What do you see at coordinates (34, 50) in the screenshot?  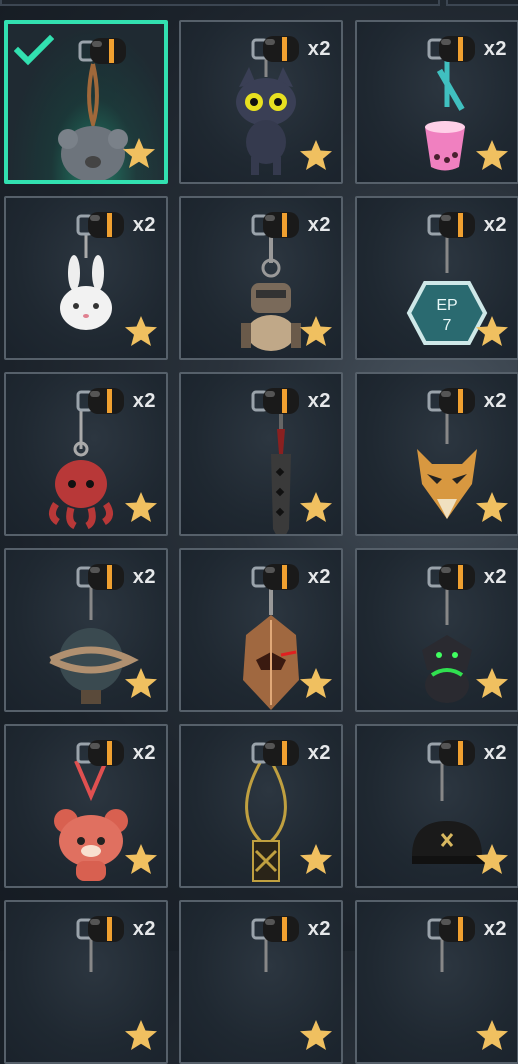 I see `checkmark-icon` at bounding box center [34, 50].